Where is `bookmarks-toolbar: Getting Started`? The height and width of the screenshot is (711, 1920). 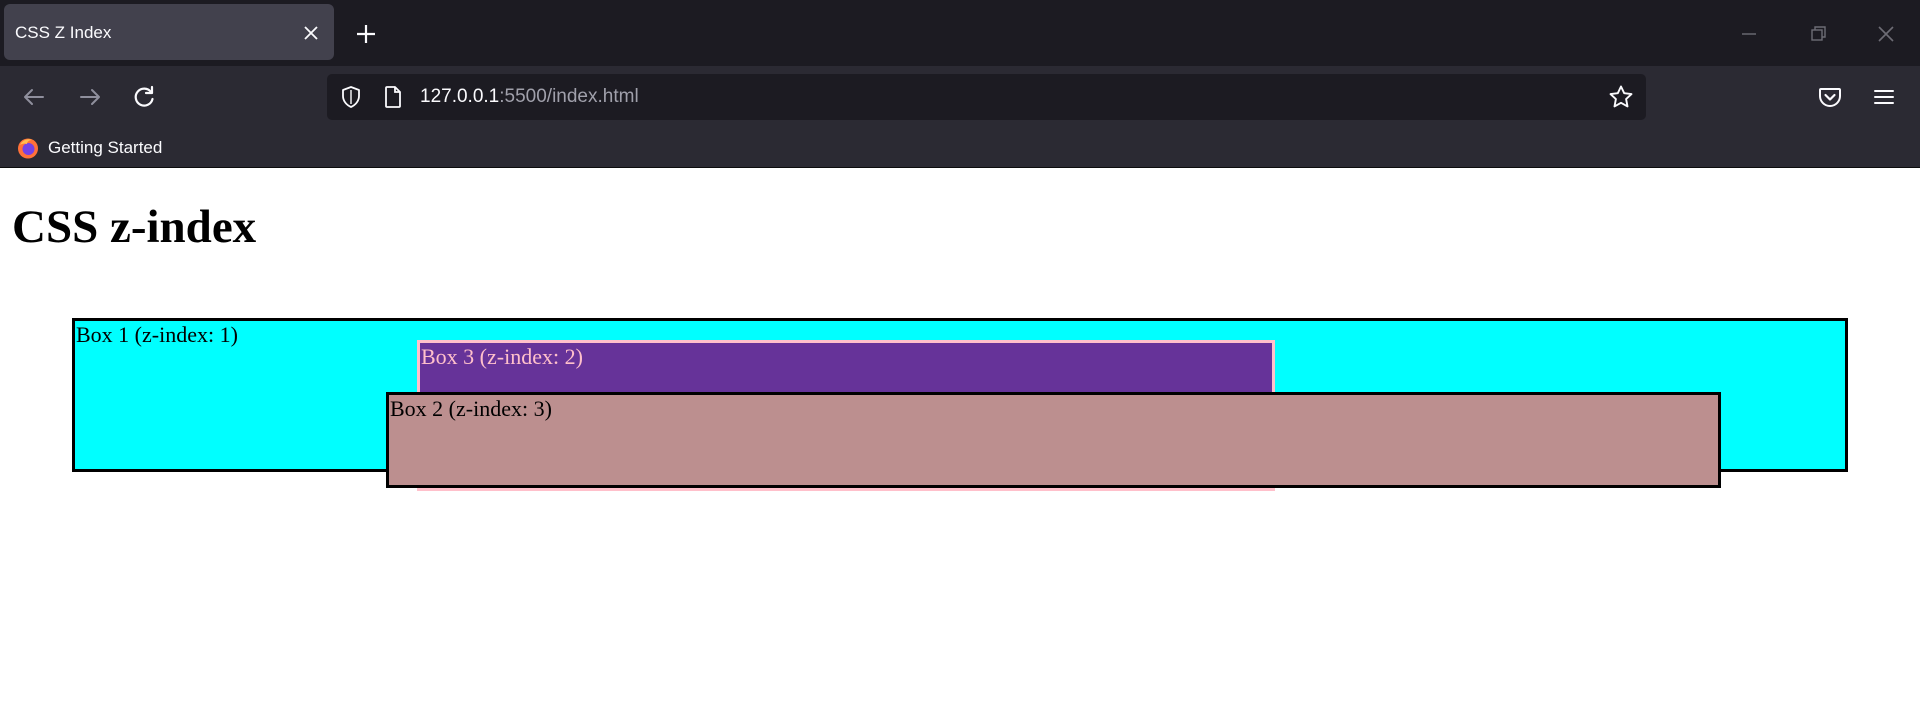
bookmarks-toolbar: Getting Started is located at coordinates (960, 148).